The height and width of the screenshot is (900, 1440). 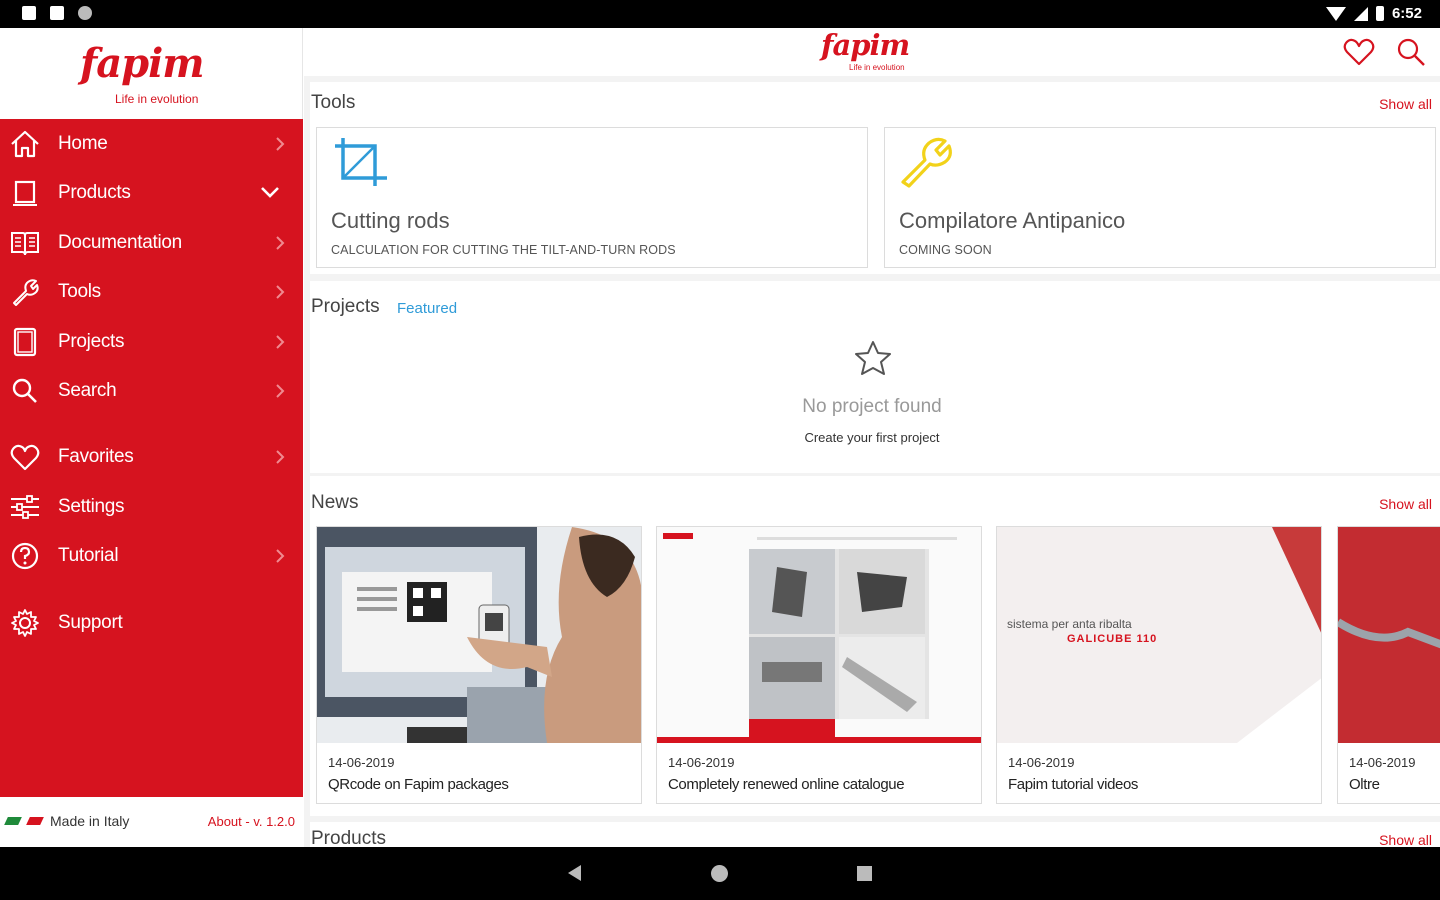 What do you see at coordinates (1073, 784) in the screenshot?
I see `news-title: Fapim tutorial videos` at bounding box center [1073, 784].